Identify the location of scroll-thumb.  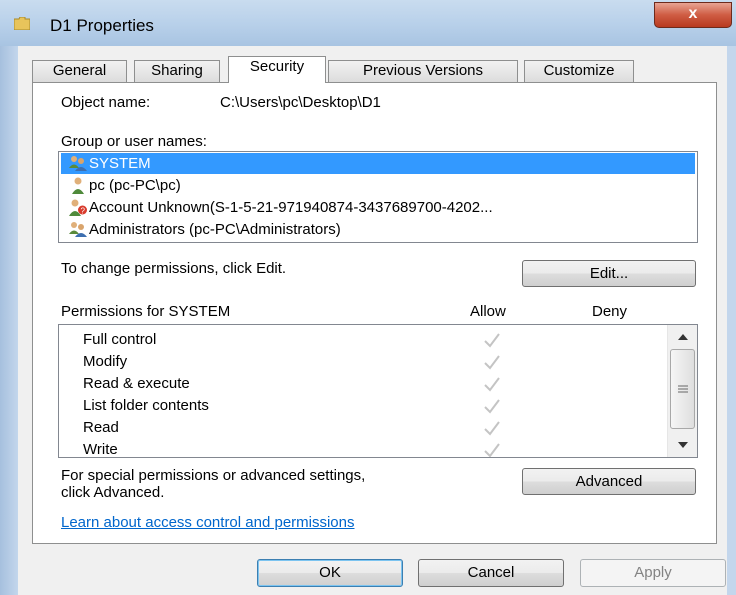
(682, 389).